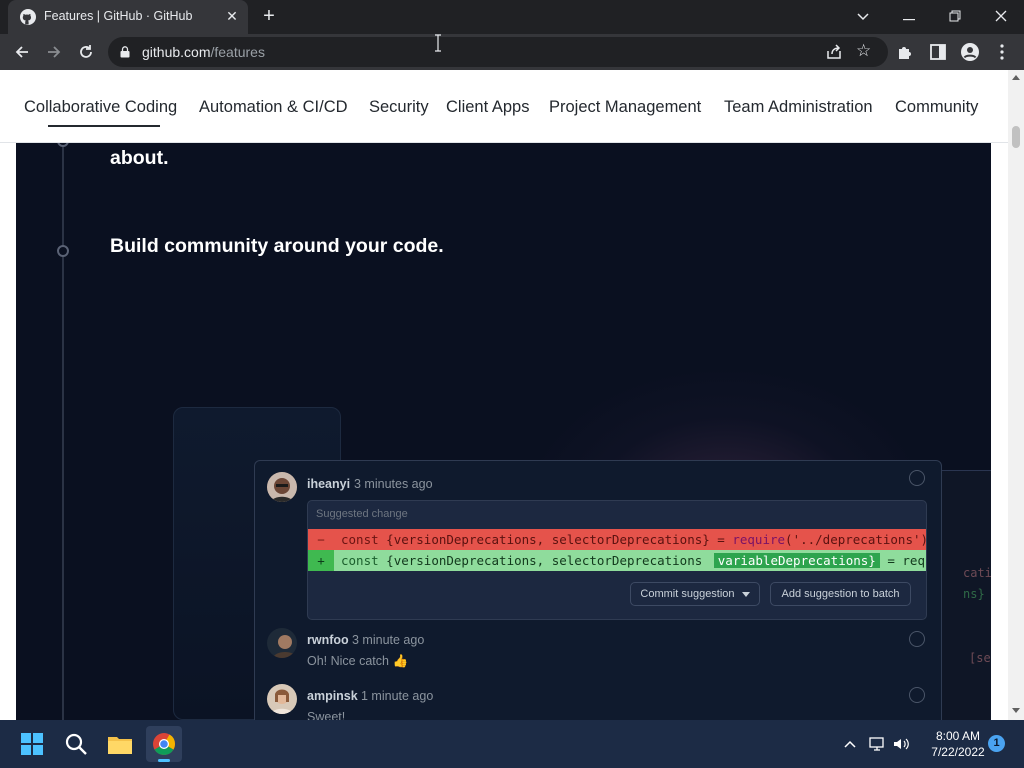 The image size is (1024, 768). I want to click on comment-author: iheanyi, so click(328, 484).